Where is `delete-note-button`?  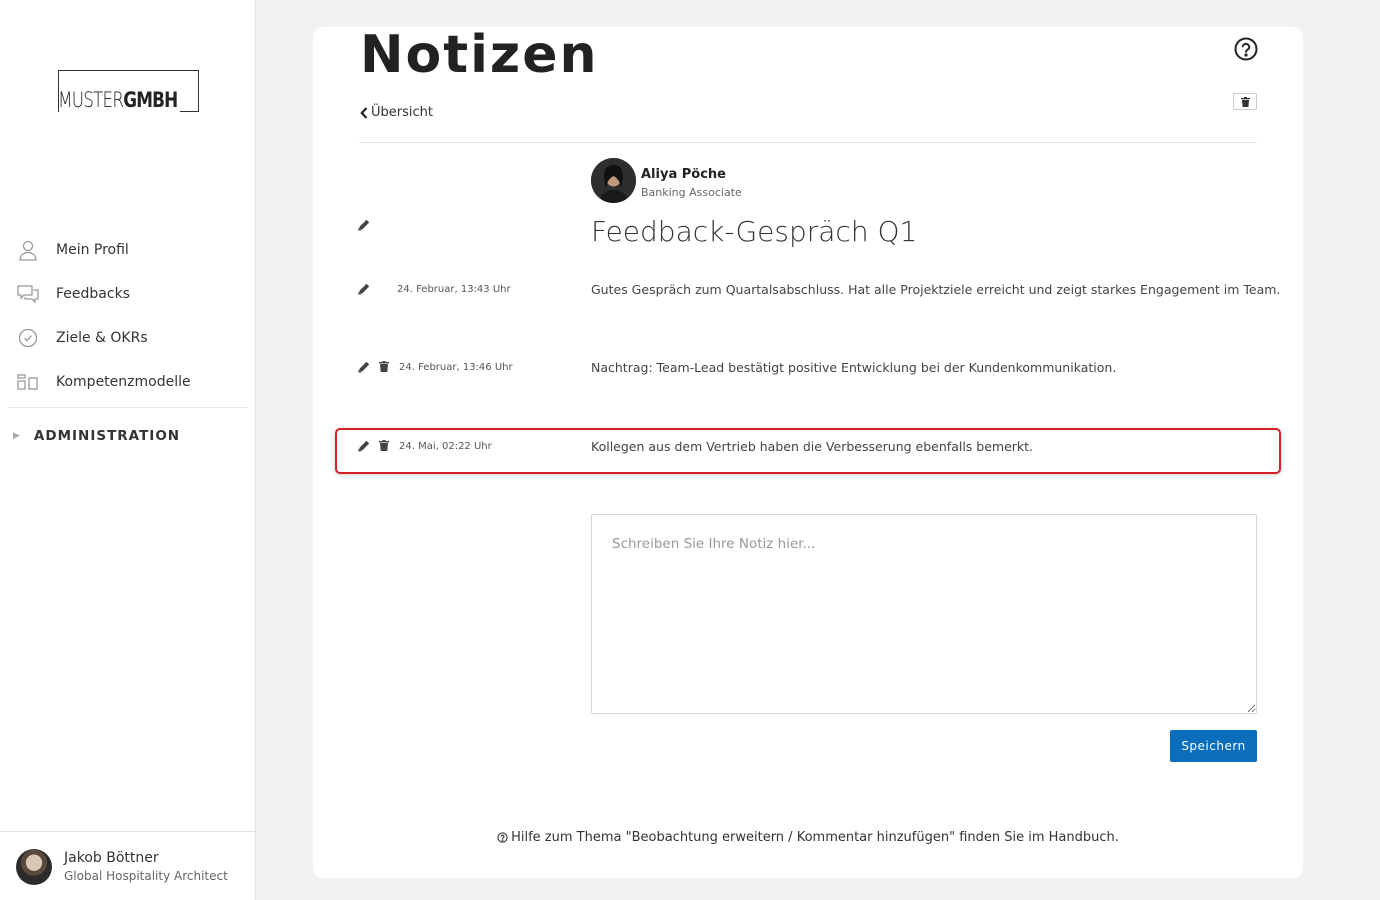 delete-note-button is located at coordinates (1245, 101).